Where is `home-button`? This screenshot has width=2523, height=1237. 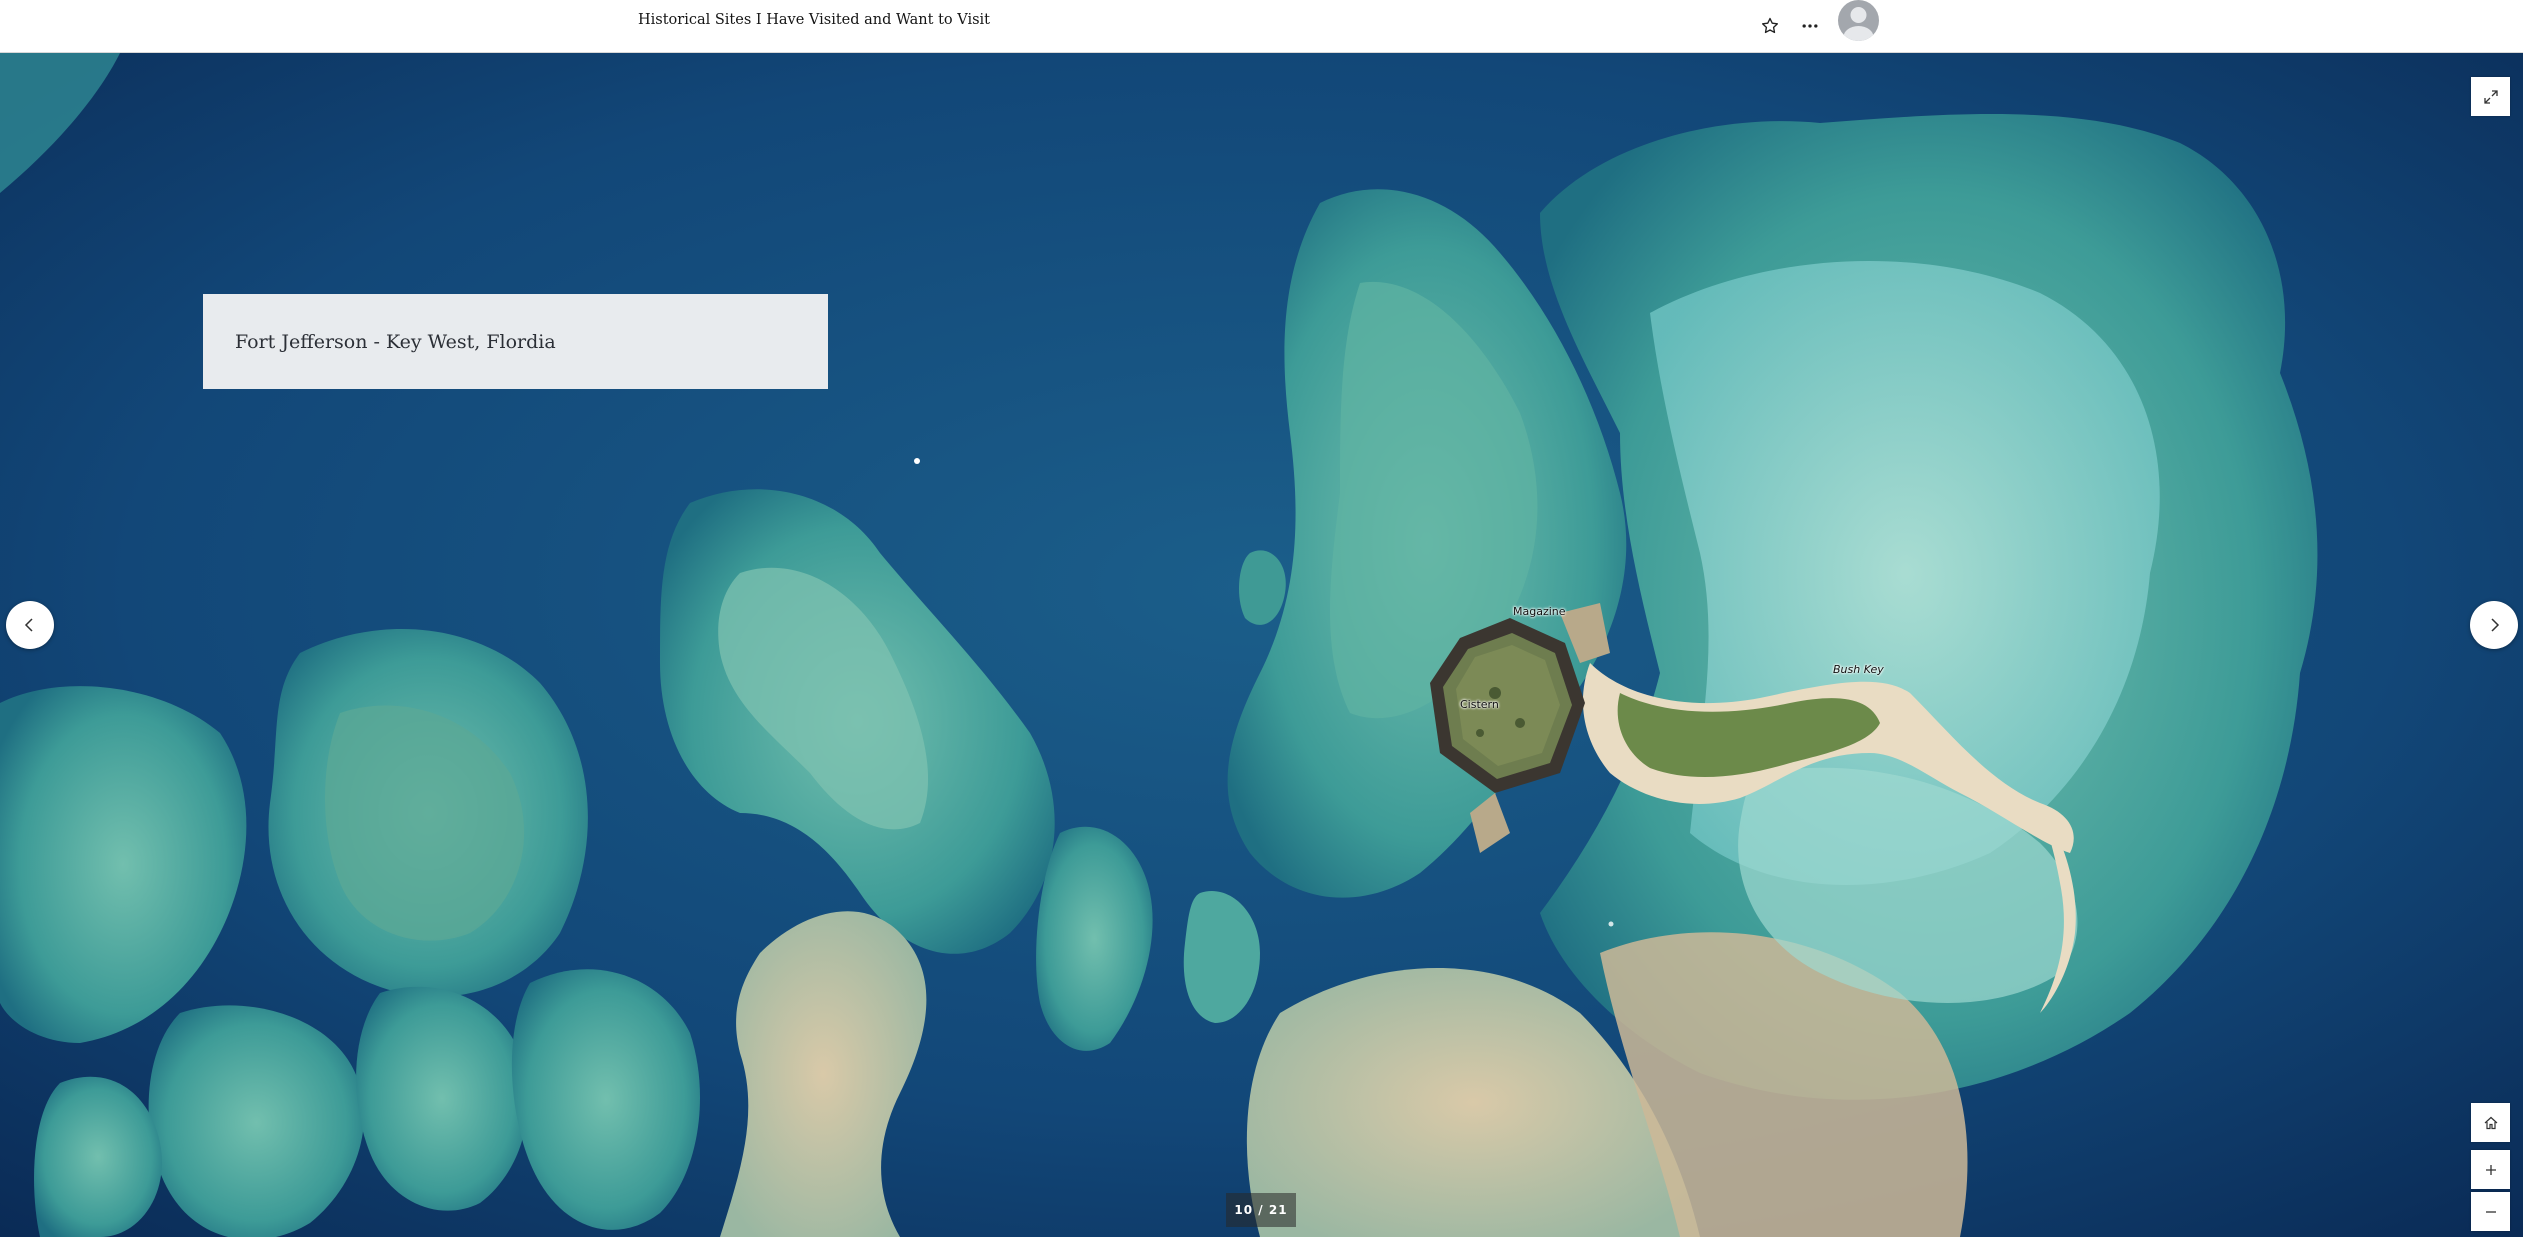 home-button is located at coordinates (2490, 1122).